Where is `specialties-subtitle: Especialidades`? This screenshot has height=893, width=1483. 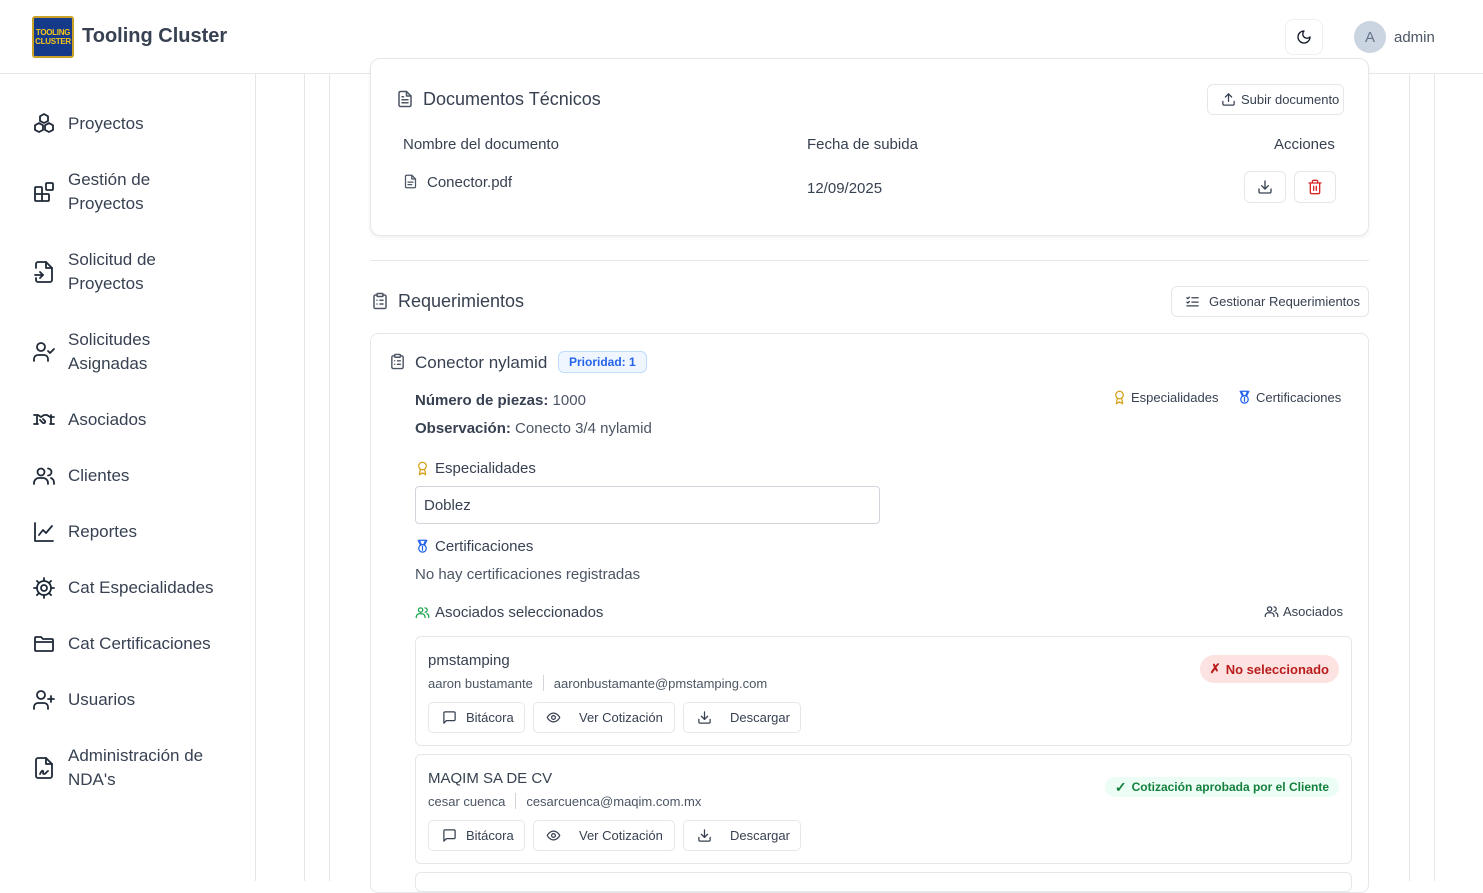
specialties-subtitle: Especialidades is located at coordinates (475, 468).